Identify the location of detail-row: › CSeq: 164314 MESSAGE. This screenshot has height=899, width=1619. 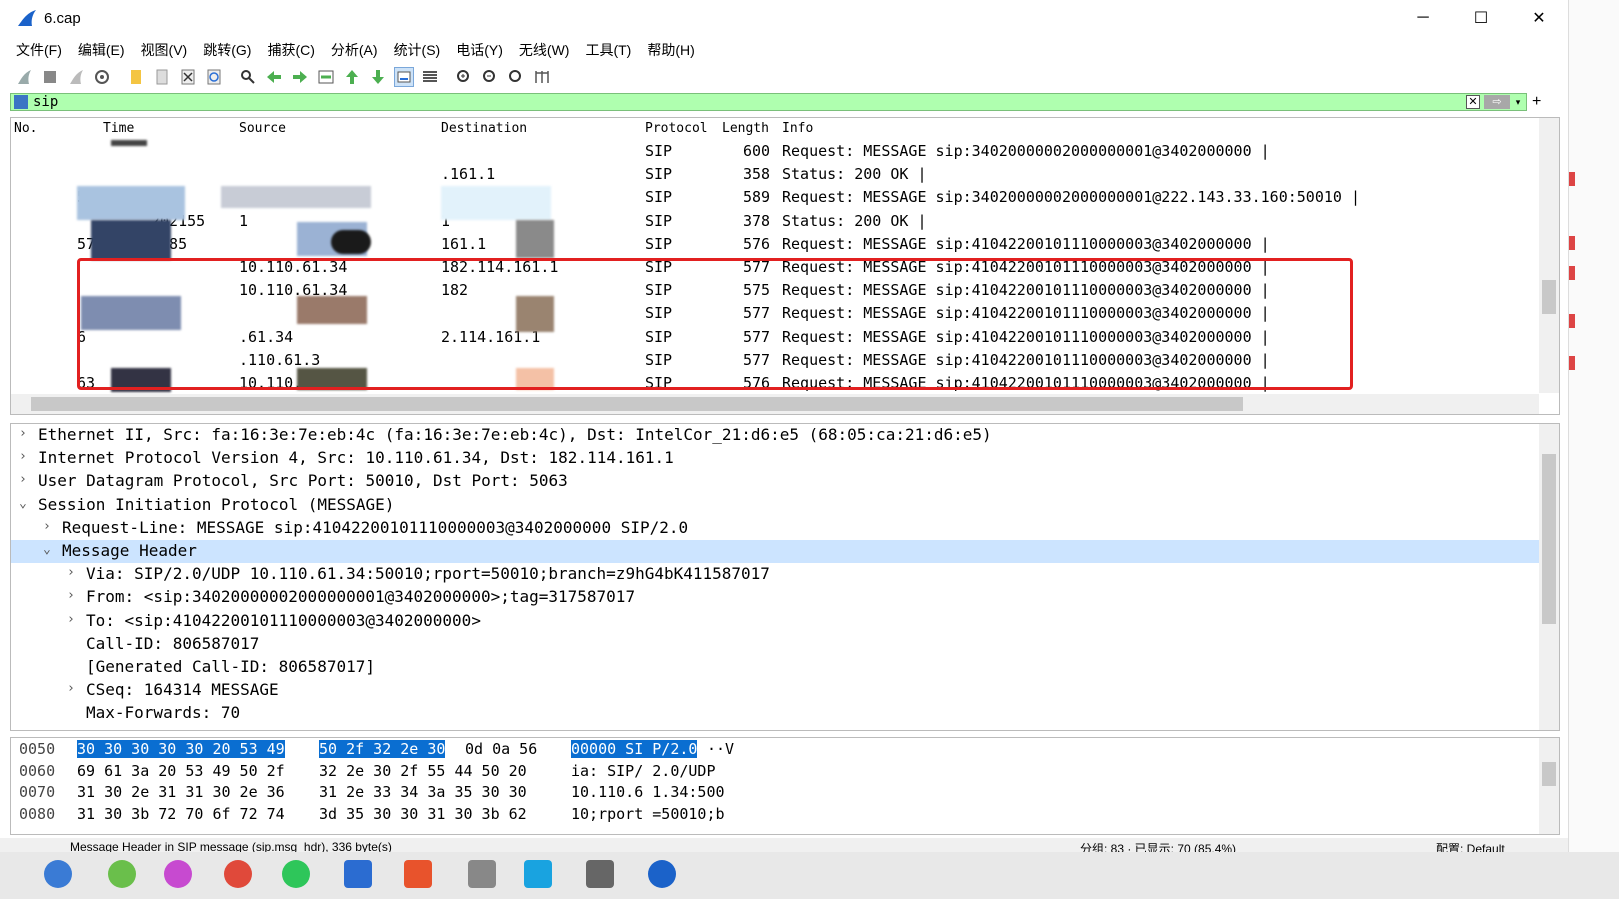
(775, 690).